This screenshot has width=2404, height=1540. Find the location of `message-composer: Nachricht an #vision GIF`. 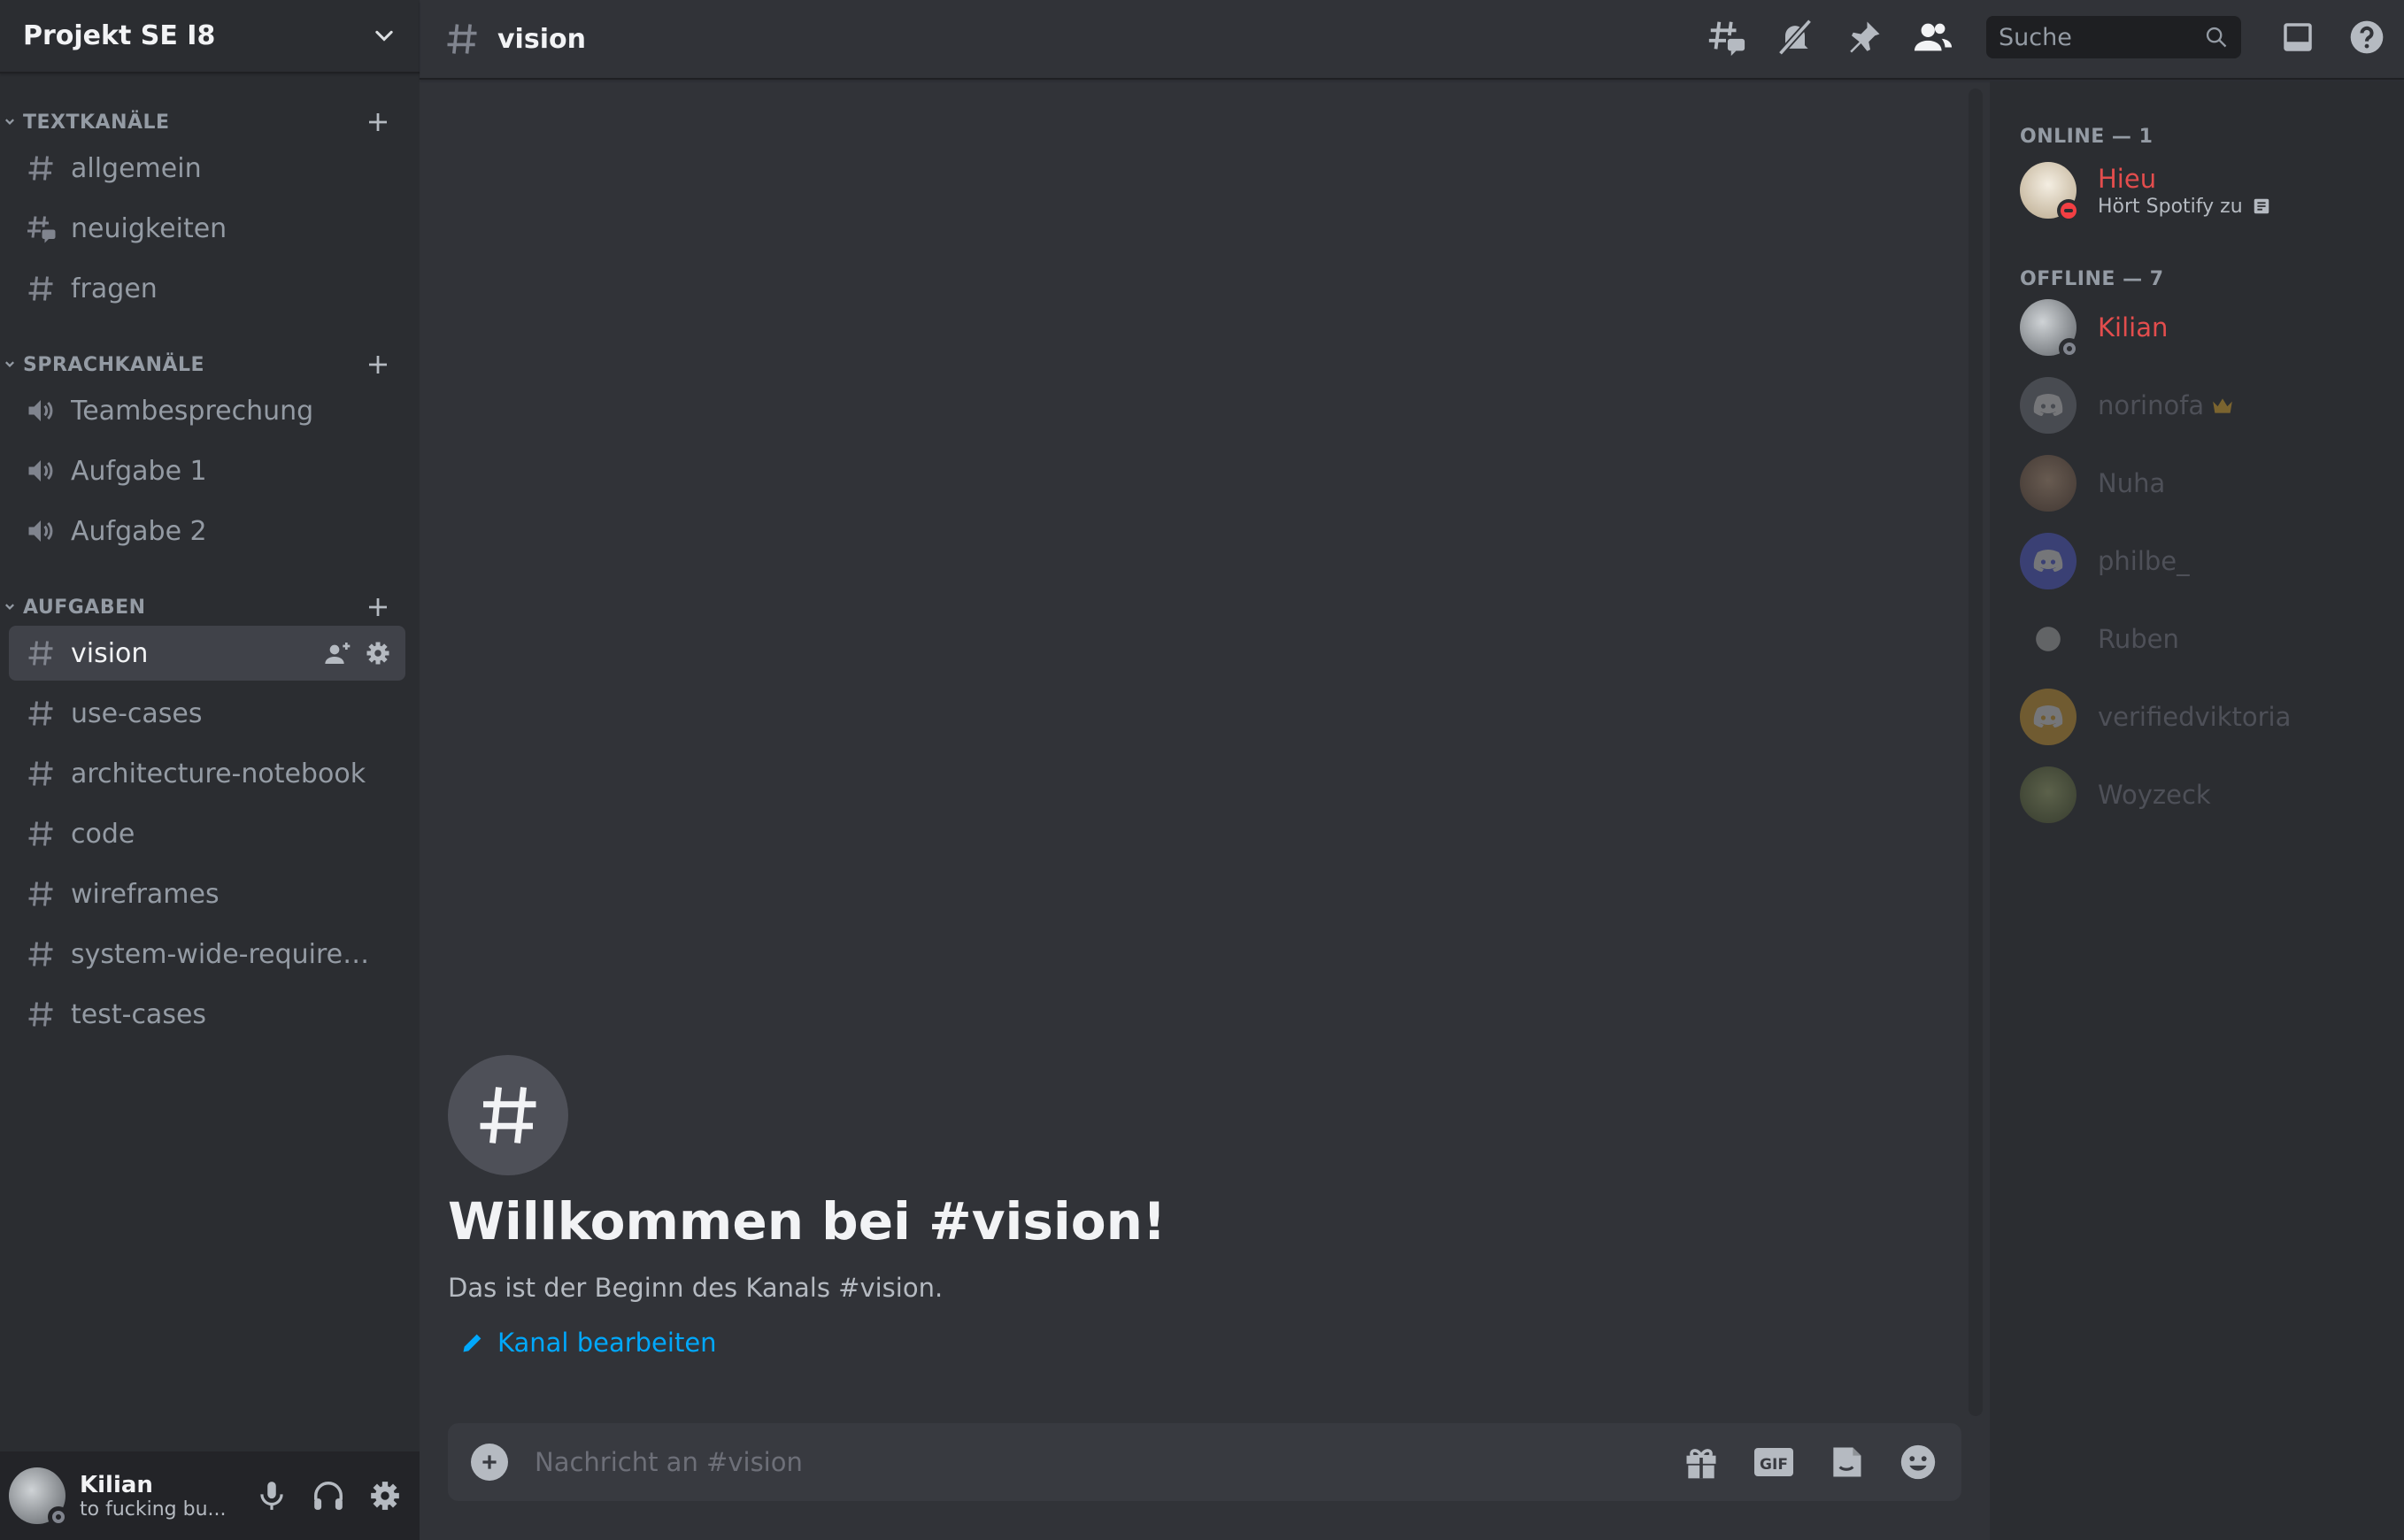

message-composer: Nachricht an #vision GIF is located at coordinates (1204, 1462).